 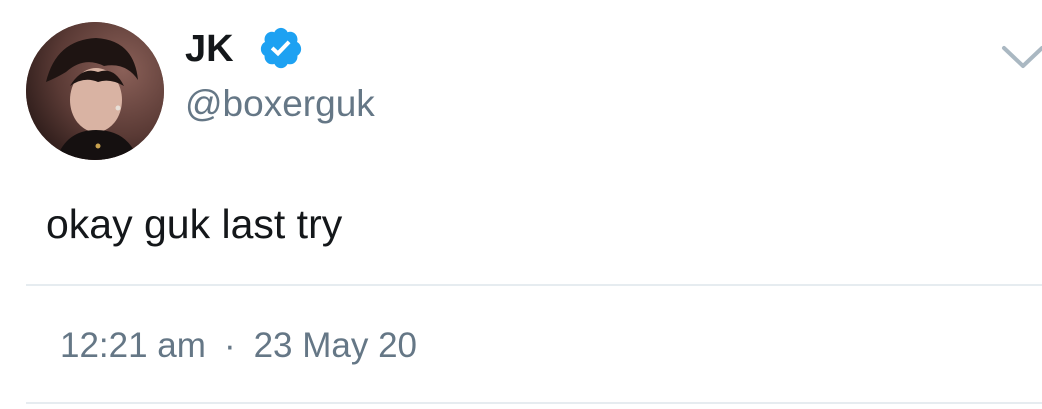 I want to click on chevron-down-icon, so click(x=1021, y=57).